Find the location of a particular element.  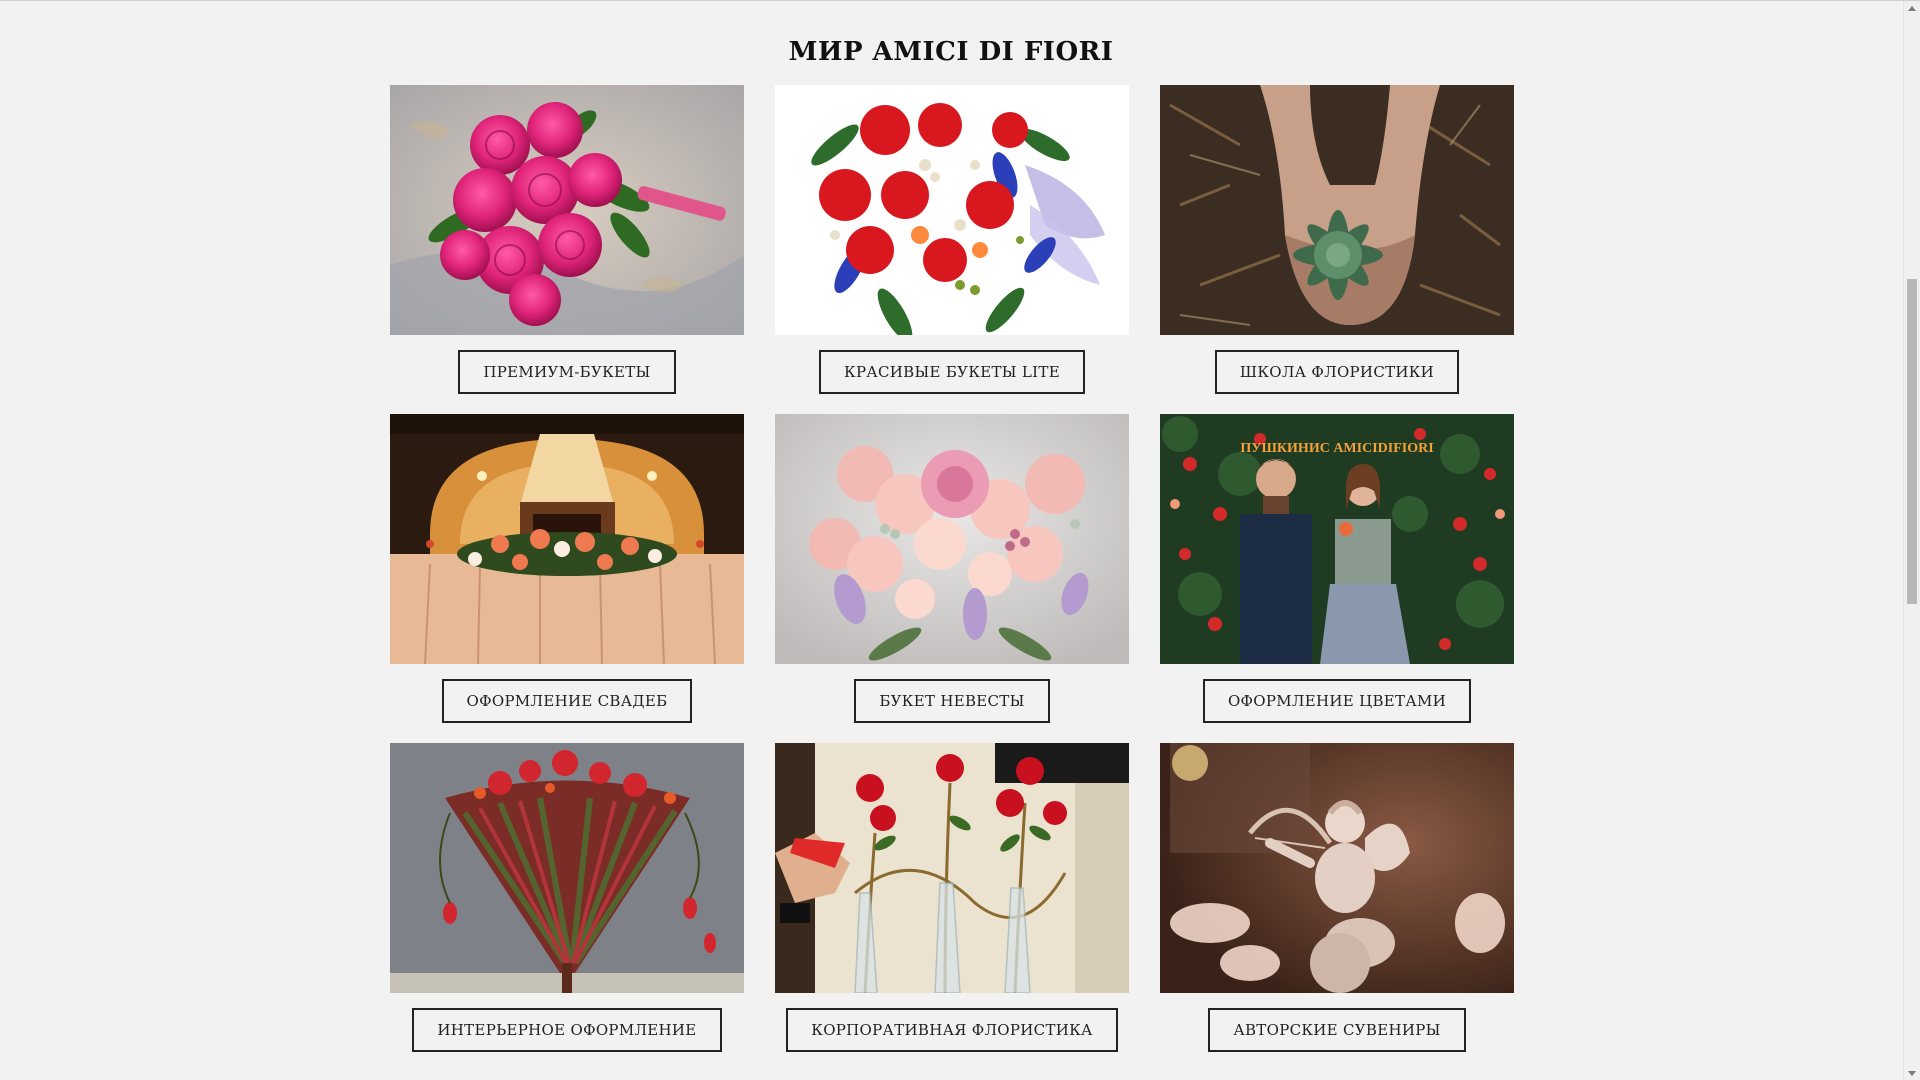

flower-decoration-button: ОФОРМЛЕНИЕ ЦВЕТАМИ is located at coordinates (1337, 701).